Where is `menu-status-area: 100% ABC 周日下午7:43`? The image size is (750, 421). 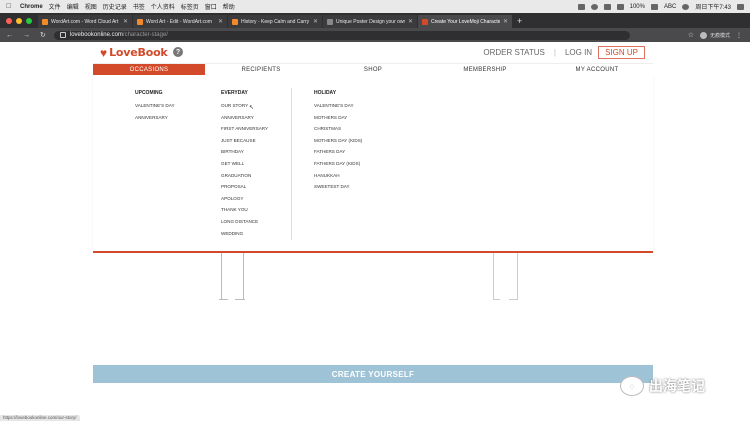
menu-status-area: 100% ABC 周日下午7:43 is located at coordinates (660, 6).